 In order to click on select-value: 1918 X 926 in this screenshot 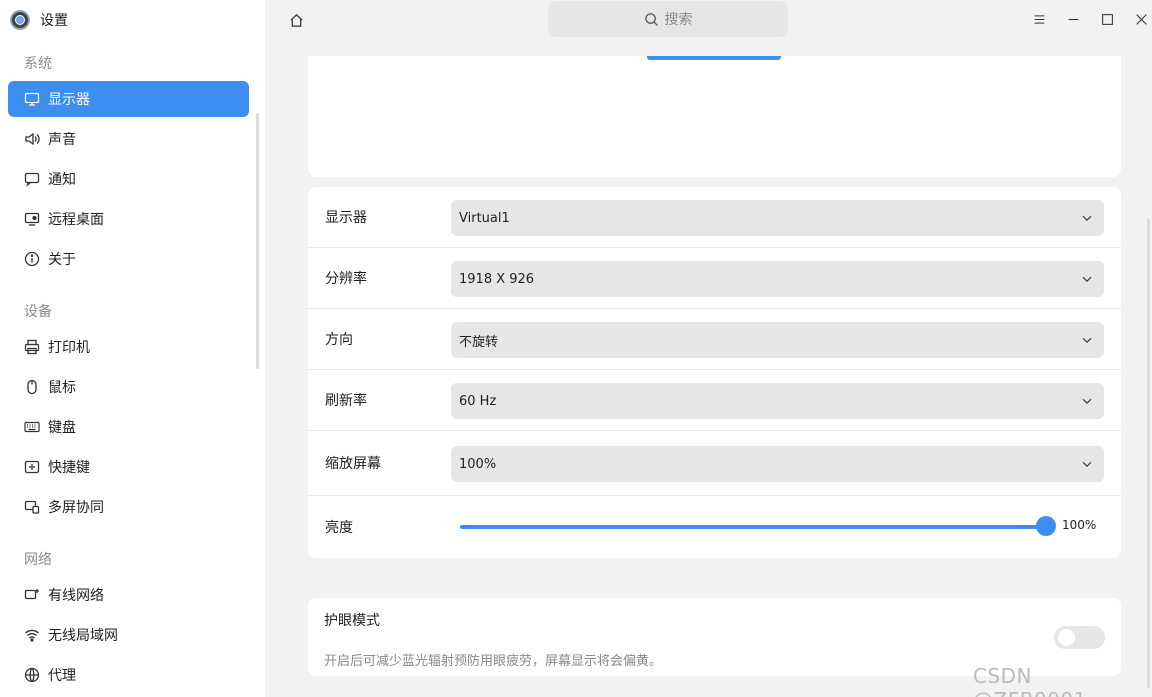, I will do `click(497, 279)`.